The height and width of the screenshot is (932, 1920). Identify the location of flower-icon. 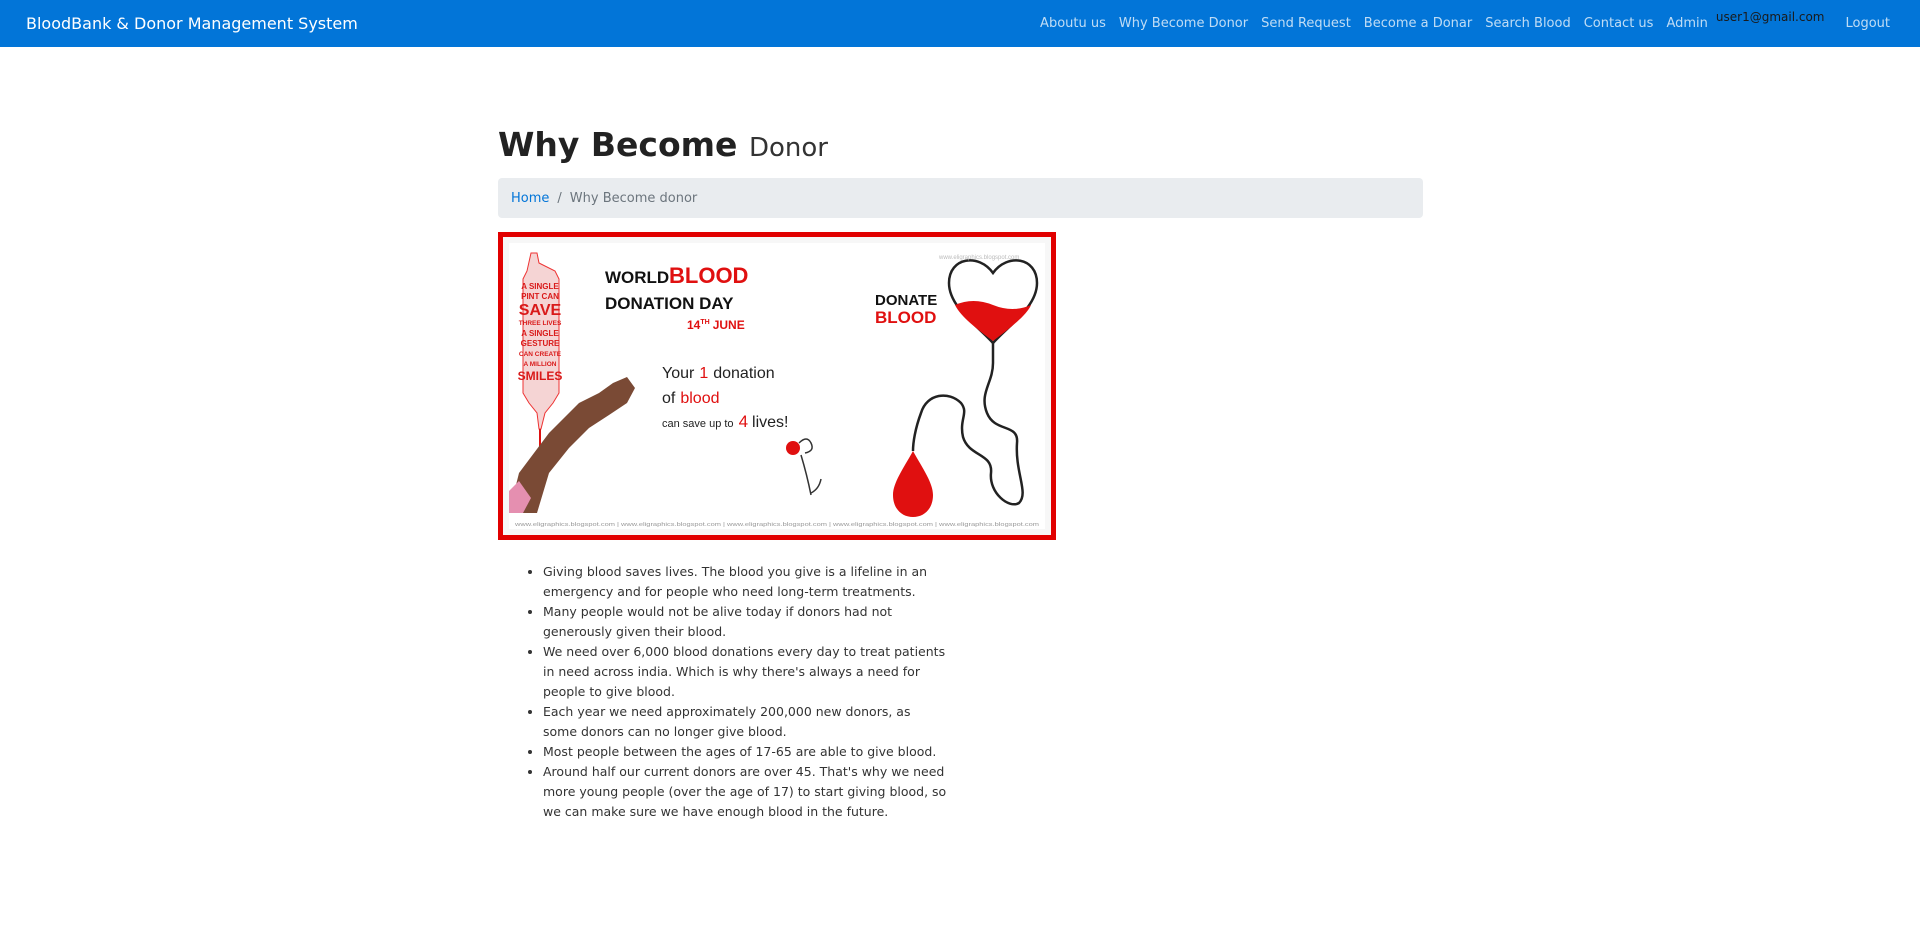
(793, 448).